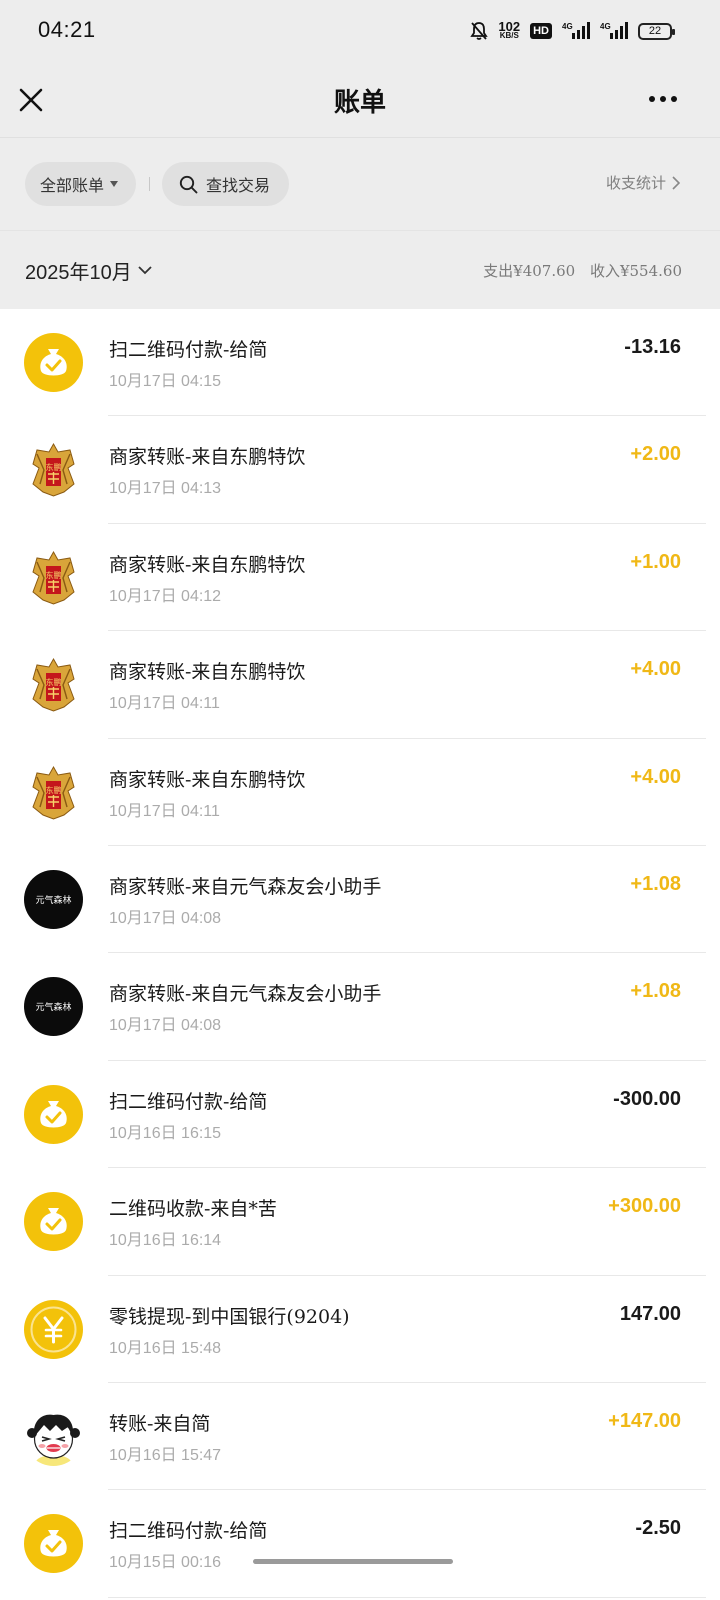 The height and width of the screenshot is (1600, 720). Describe the element at coordinates (78, 273) in the screenshot. I see `month-label: 2025年10月` at that location.